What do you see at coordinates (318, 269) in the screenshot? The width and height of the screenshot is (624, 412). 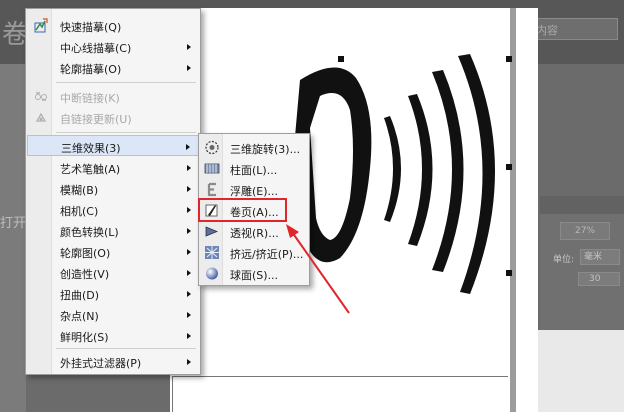 I see `annotation-arrow-icon` at bounding box center [318, 269].